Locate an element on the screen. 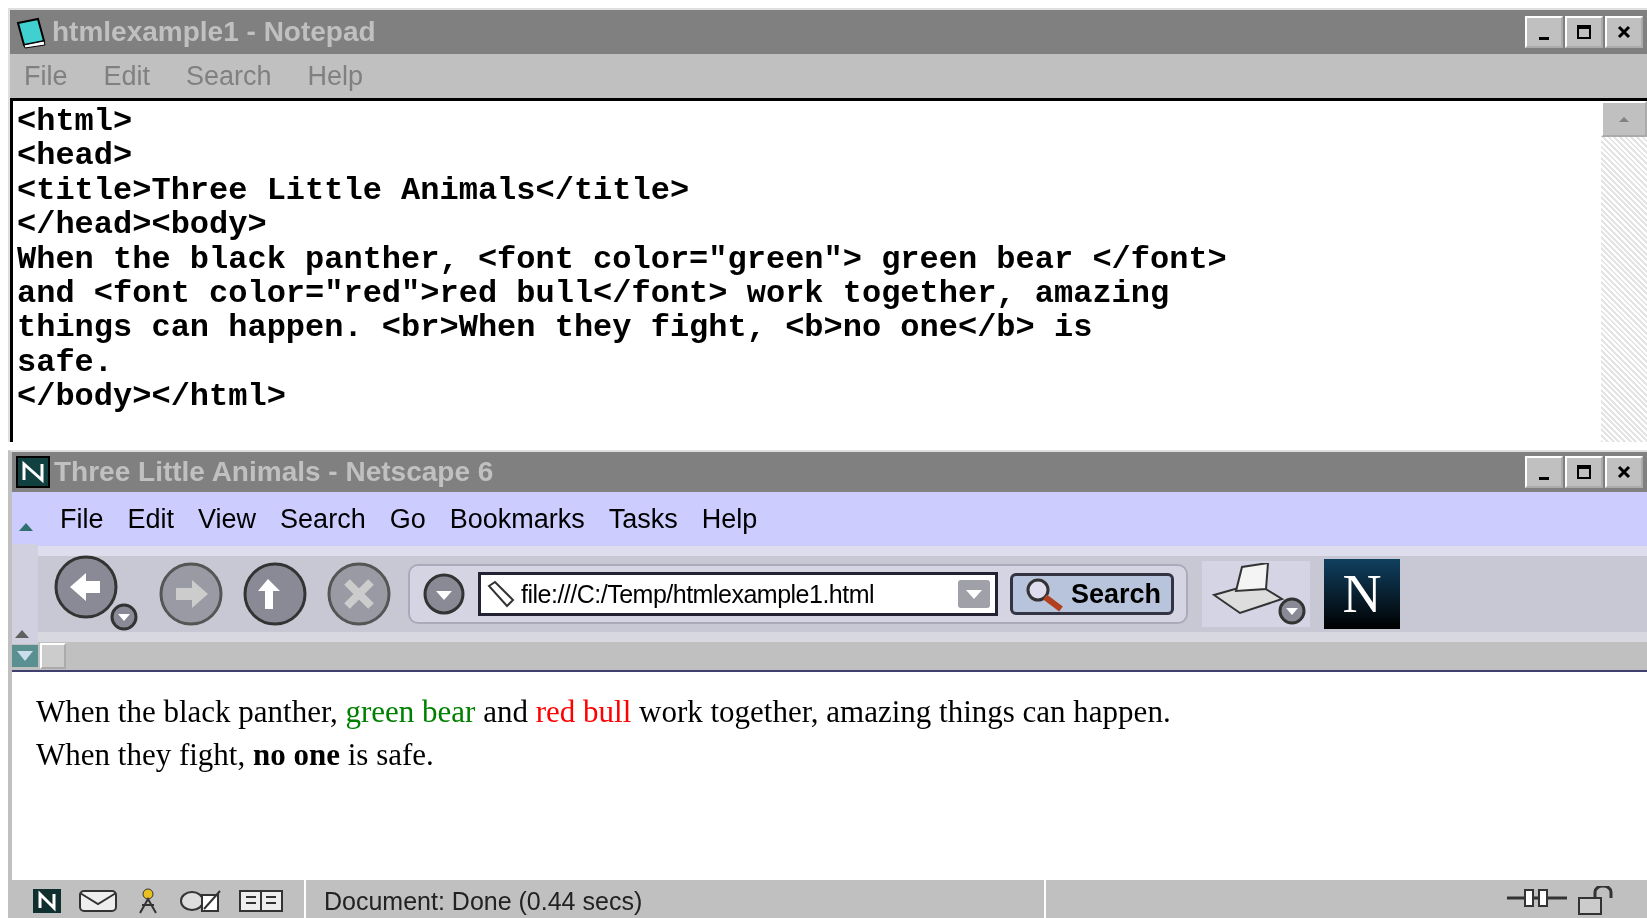 Image resolution: width=1647 pixels, height=918 pixels. menu-item: File is located at coordinates (82, 519).